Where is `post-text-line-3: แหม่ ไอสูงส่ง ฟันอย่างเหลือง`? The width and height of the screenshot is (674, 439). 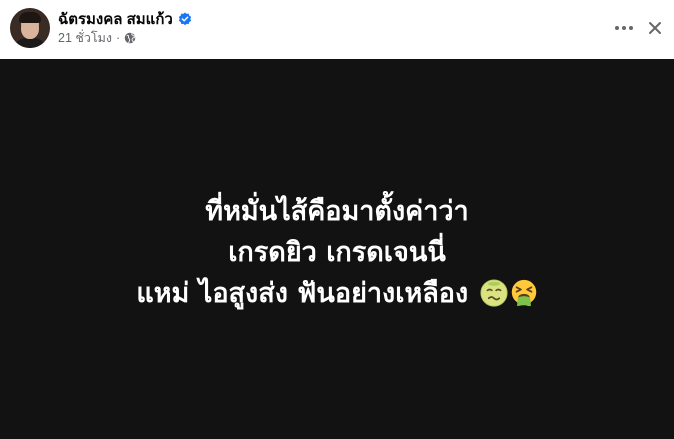
post-text-line-3: แหม่ ไอสูงส่ง ฟันอย่างเหลือง is located at coordinates (337, 293).